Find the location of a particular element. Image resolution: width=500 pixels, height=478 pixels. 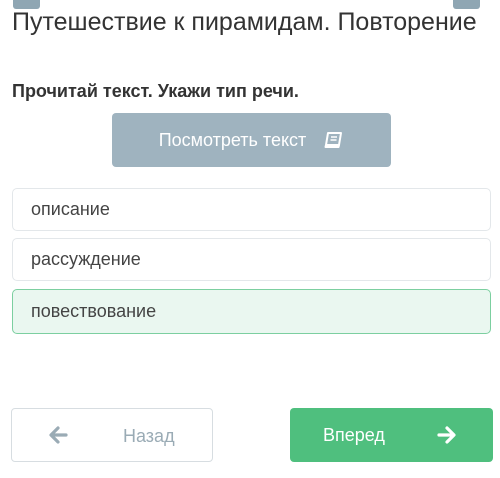

answer-option-label: повествование is located at coordinates (94, 311).